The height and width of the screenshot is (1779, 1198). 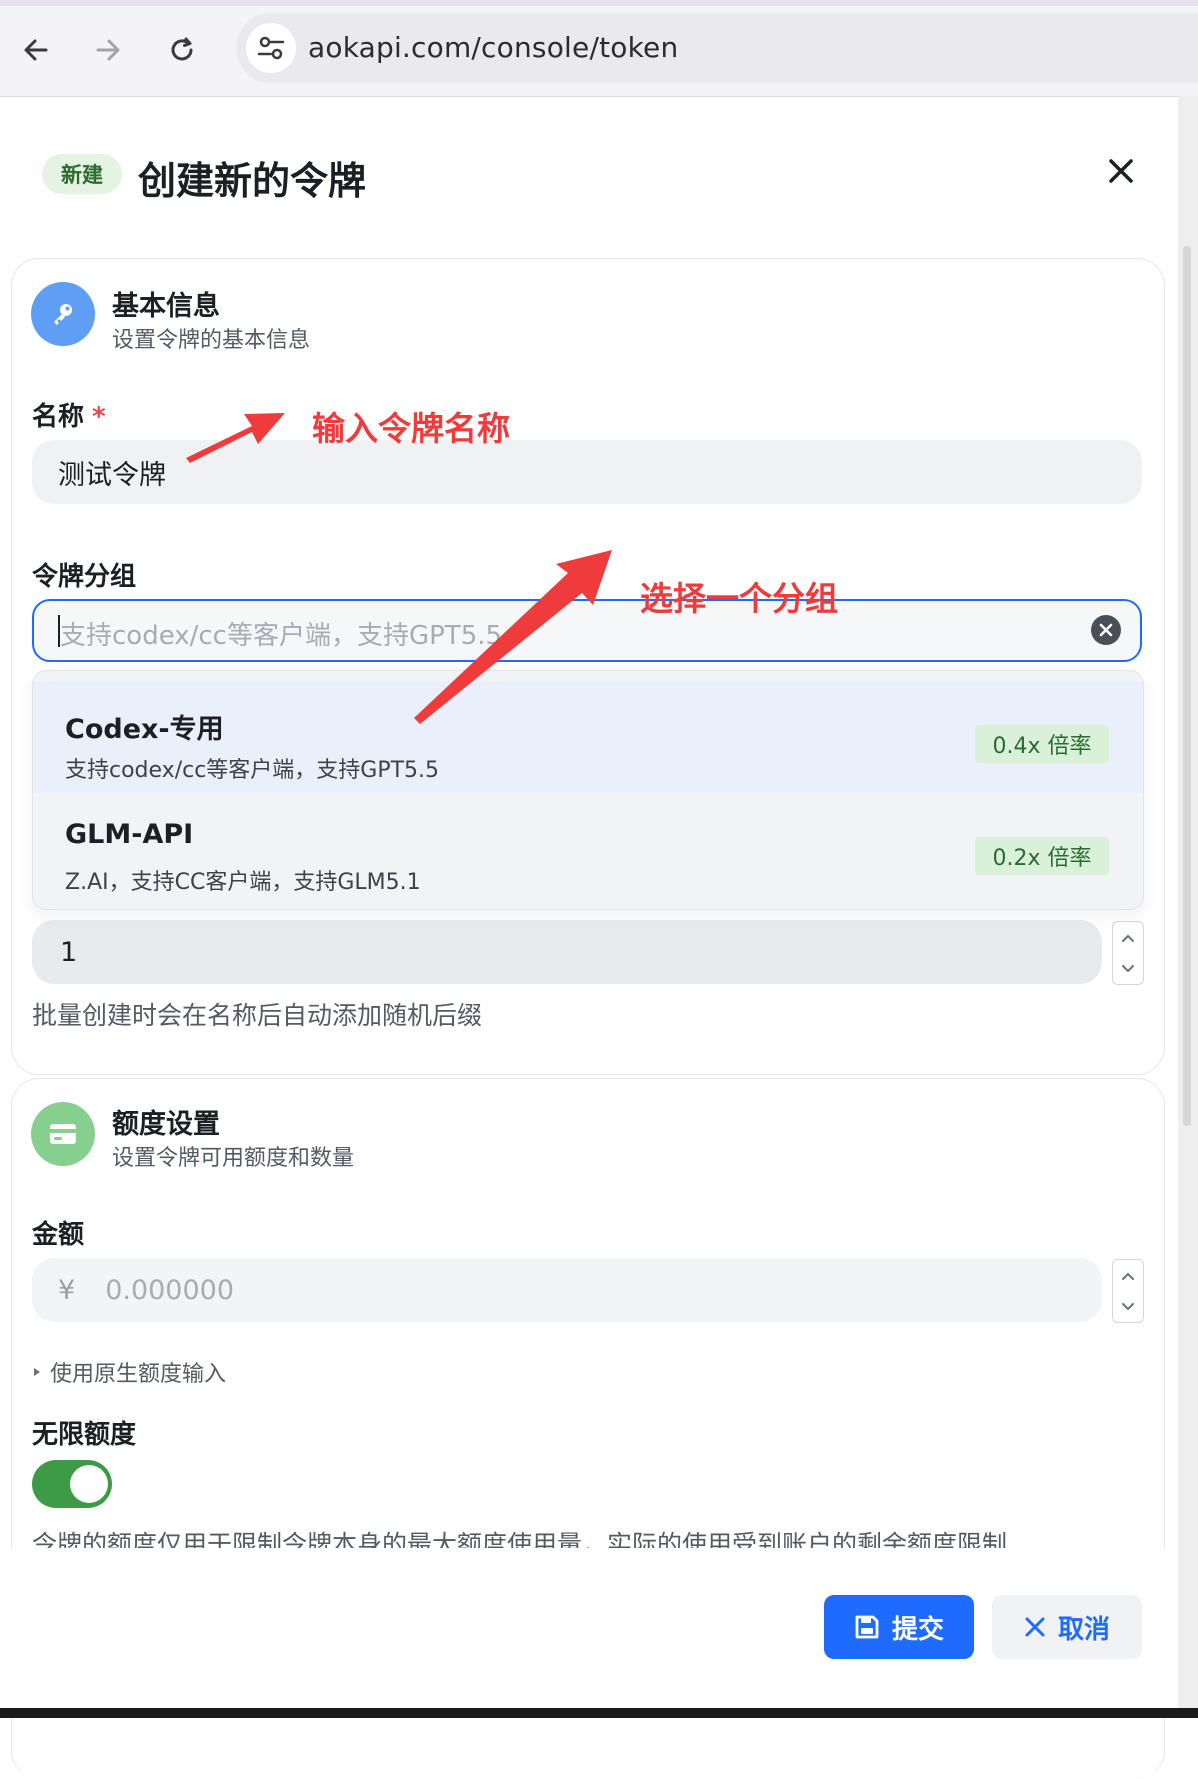 What do you see at coordinates (129, 834) in the screenshot?
I see `group-option-name: GLM-API` at bounding box center [129, 834].